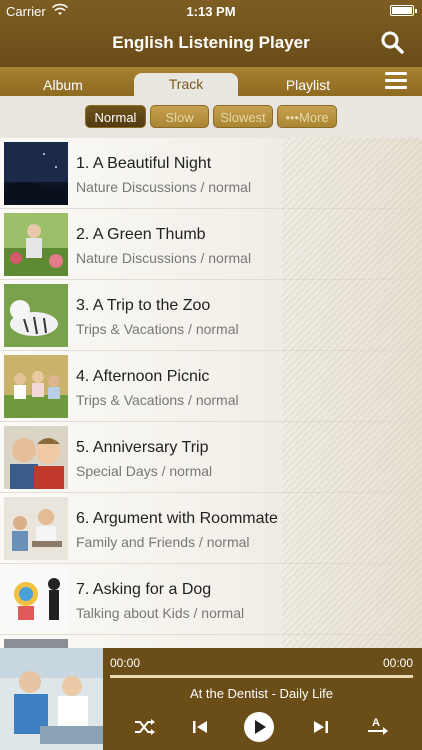  I want to click on svg-text: A, so click(376, 723).